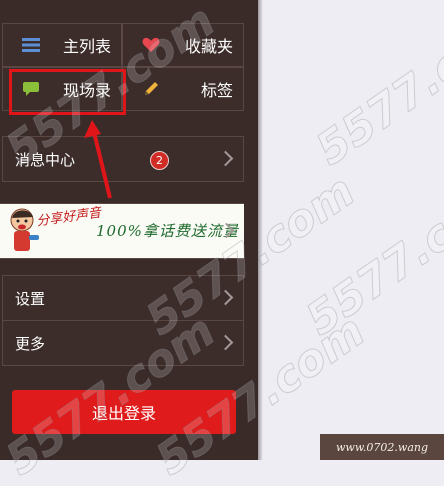  What do you see at coordinates (86, 46) in the screenshot?
I see `main-list-label: 主列表` at bounding box center [86, 46].